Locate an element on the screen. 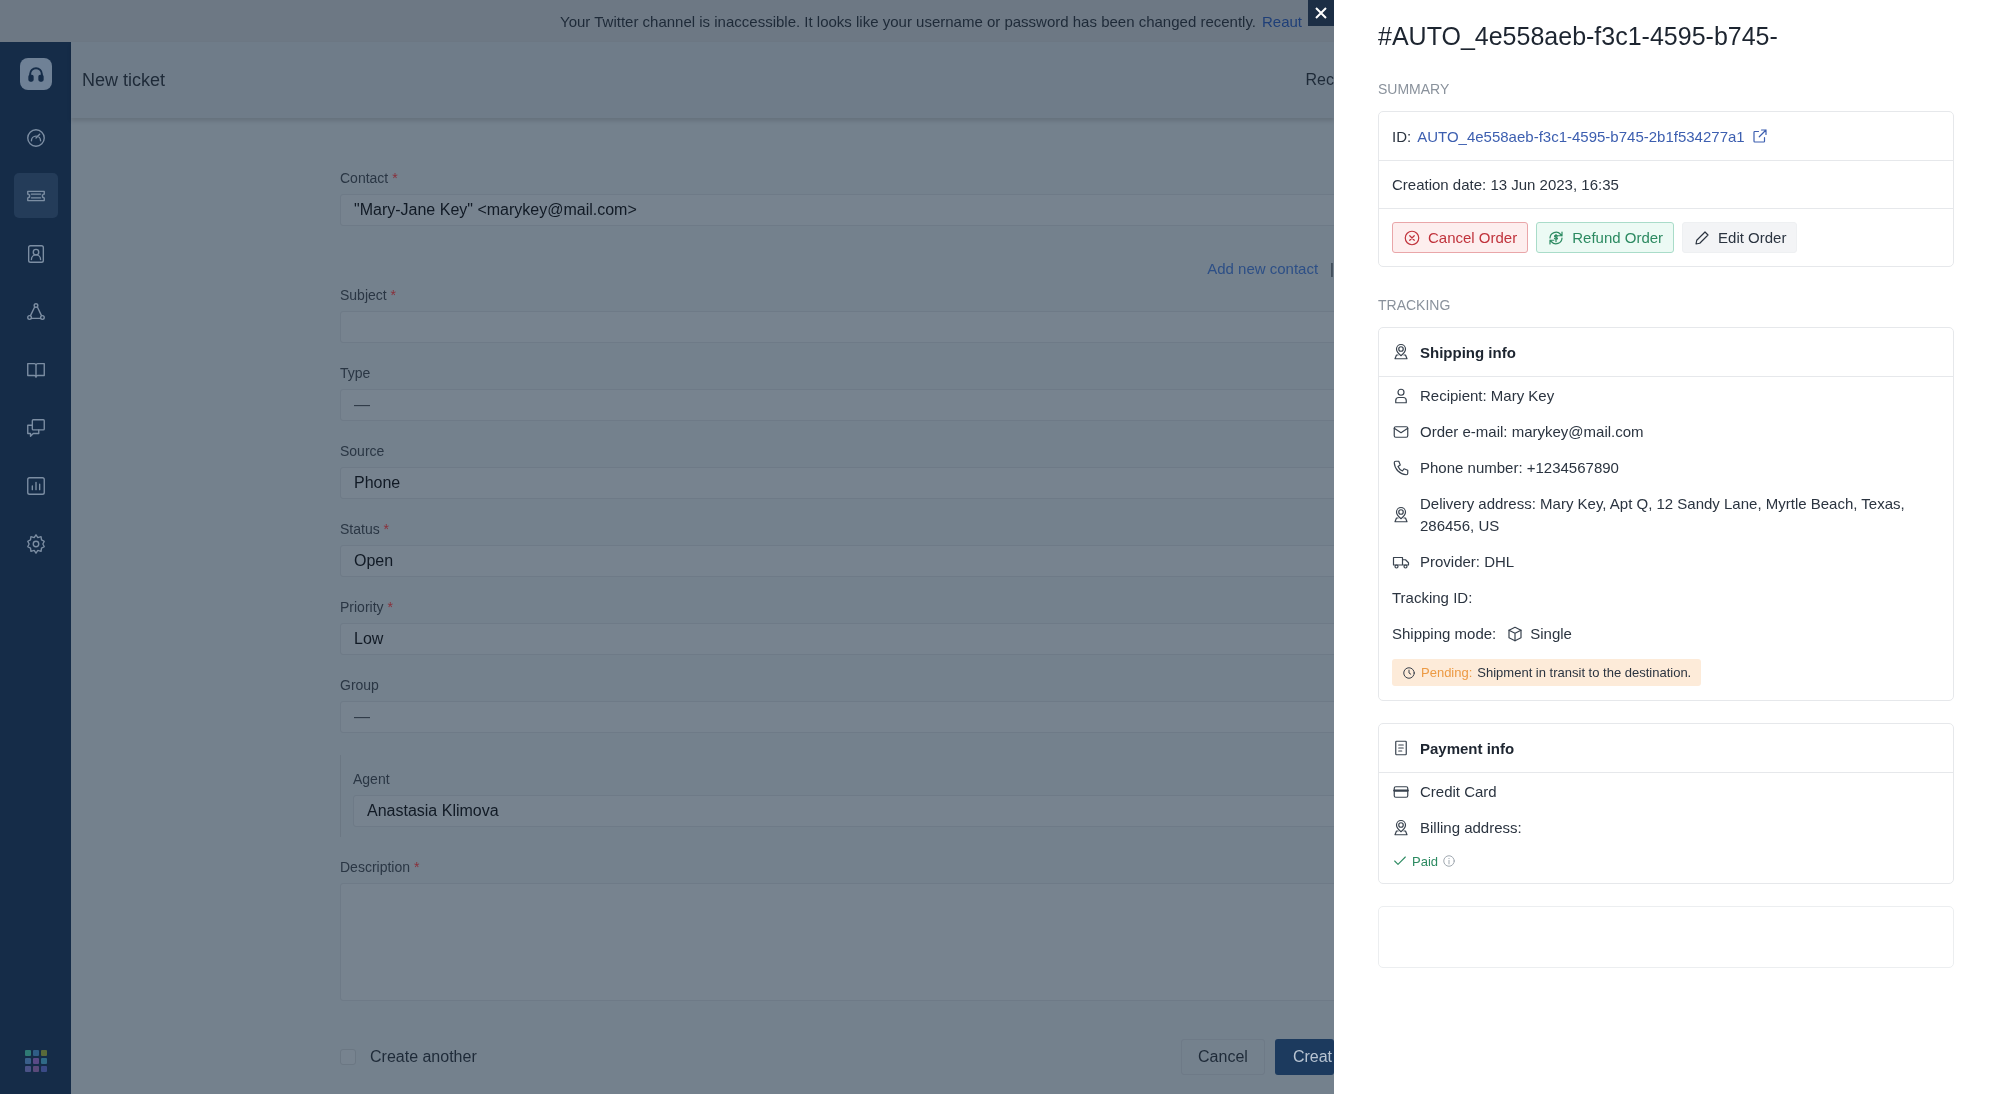 The image size is (2000, 1094). info-text: Credit Card is located at coordinates (1458, 792).